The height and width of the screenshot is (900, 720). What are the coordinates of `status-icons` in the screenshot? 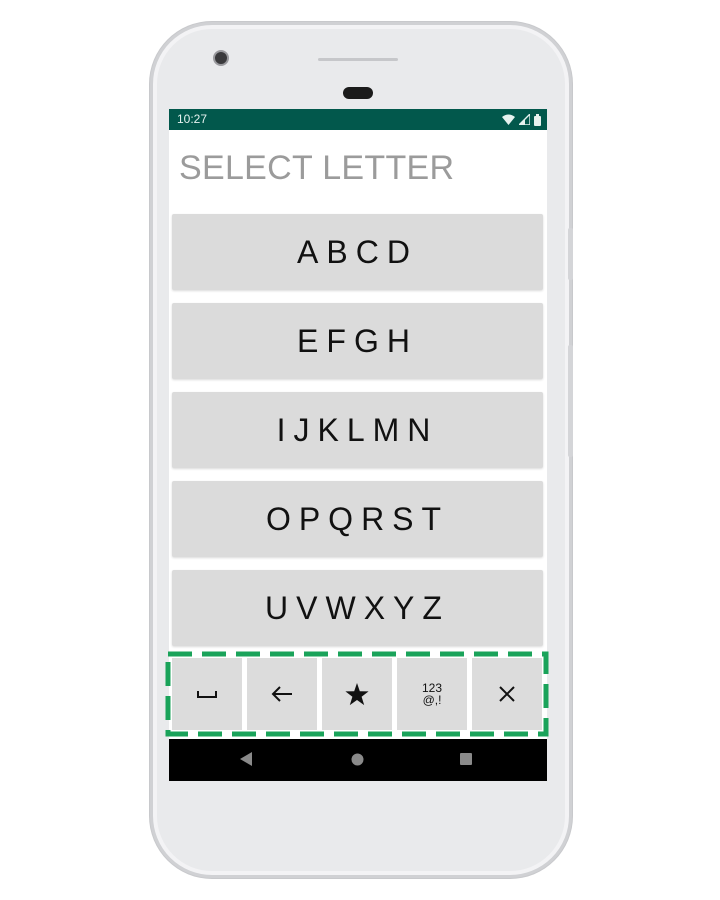 It's located at (521, 119).